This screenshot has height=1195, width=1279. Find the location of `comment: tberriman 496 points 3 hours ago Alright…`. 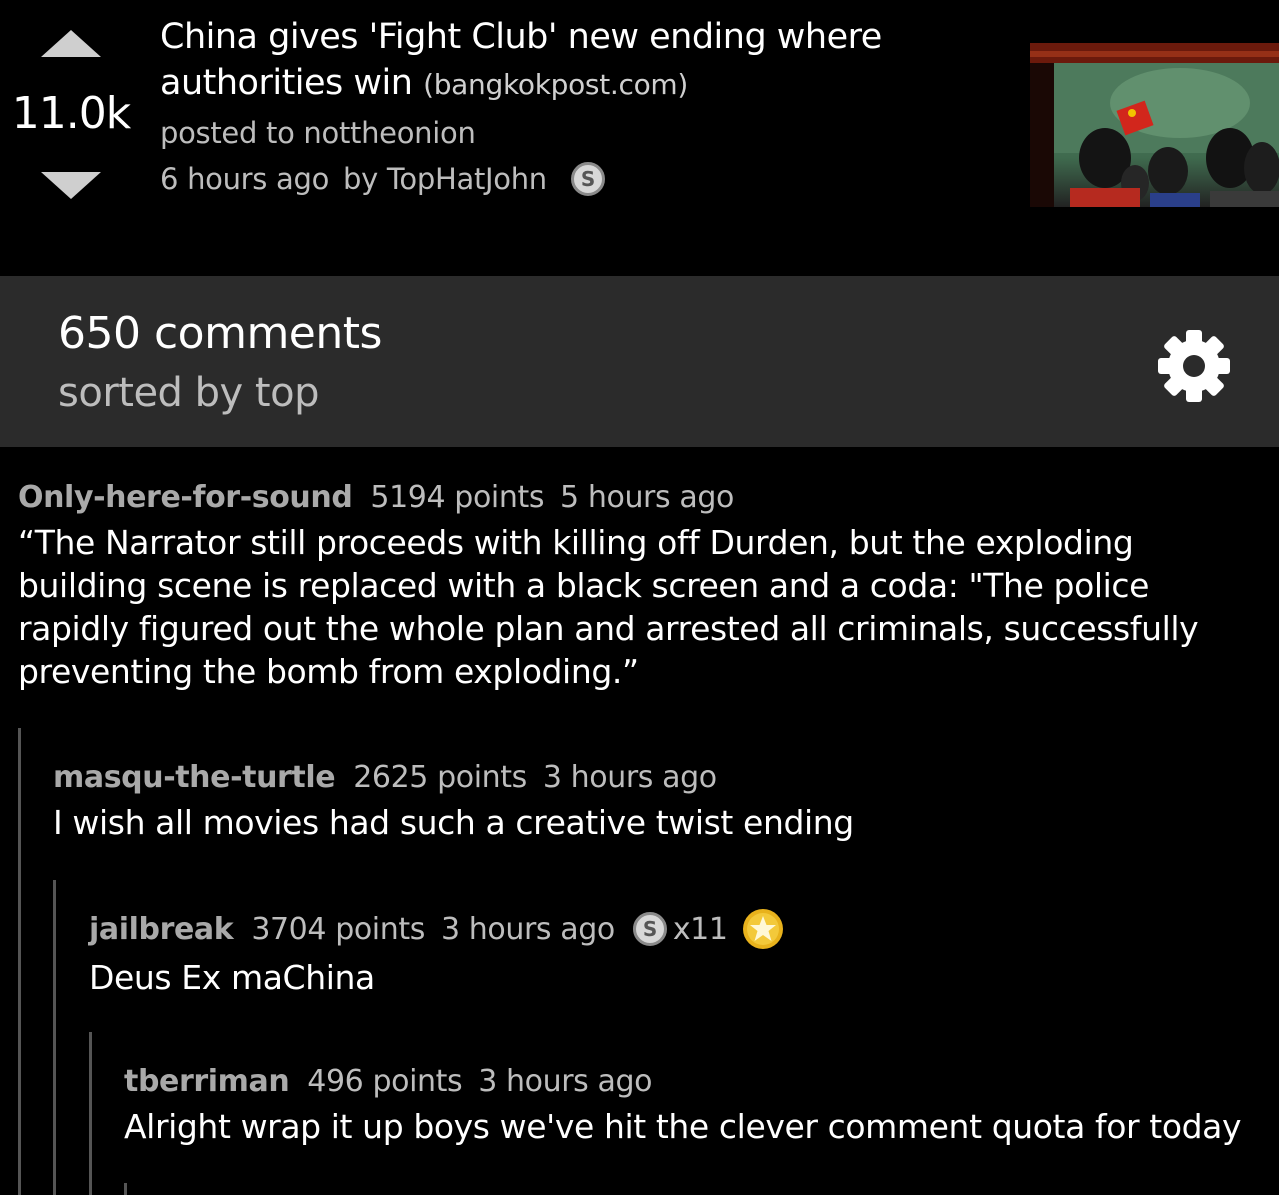

comment: tberriman 496 points 3 hours ago Alright… is located at coordinates (694, 1106).